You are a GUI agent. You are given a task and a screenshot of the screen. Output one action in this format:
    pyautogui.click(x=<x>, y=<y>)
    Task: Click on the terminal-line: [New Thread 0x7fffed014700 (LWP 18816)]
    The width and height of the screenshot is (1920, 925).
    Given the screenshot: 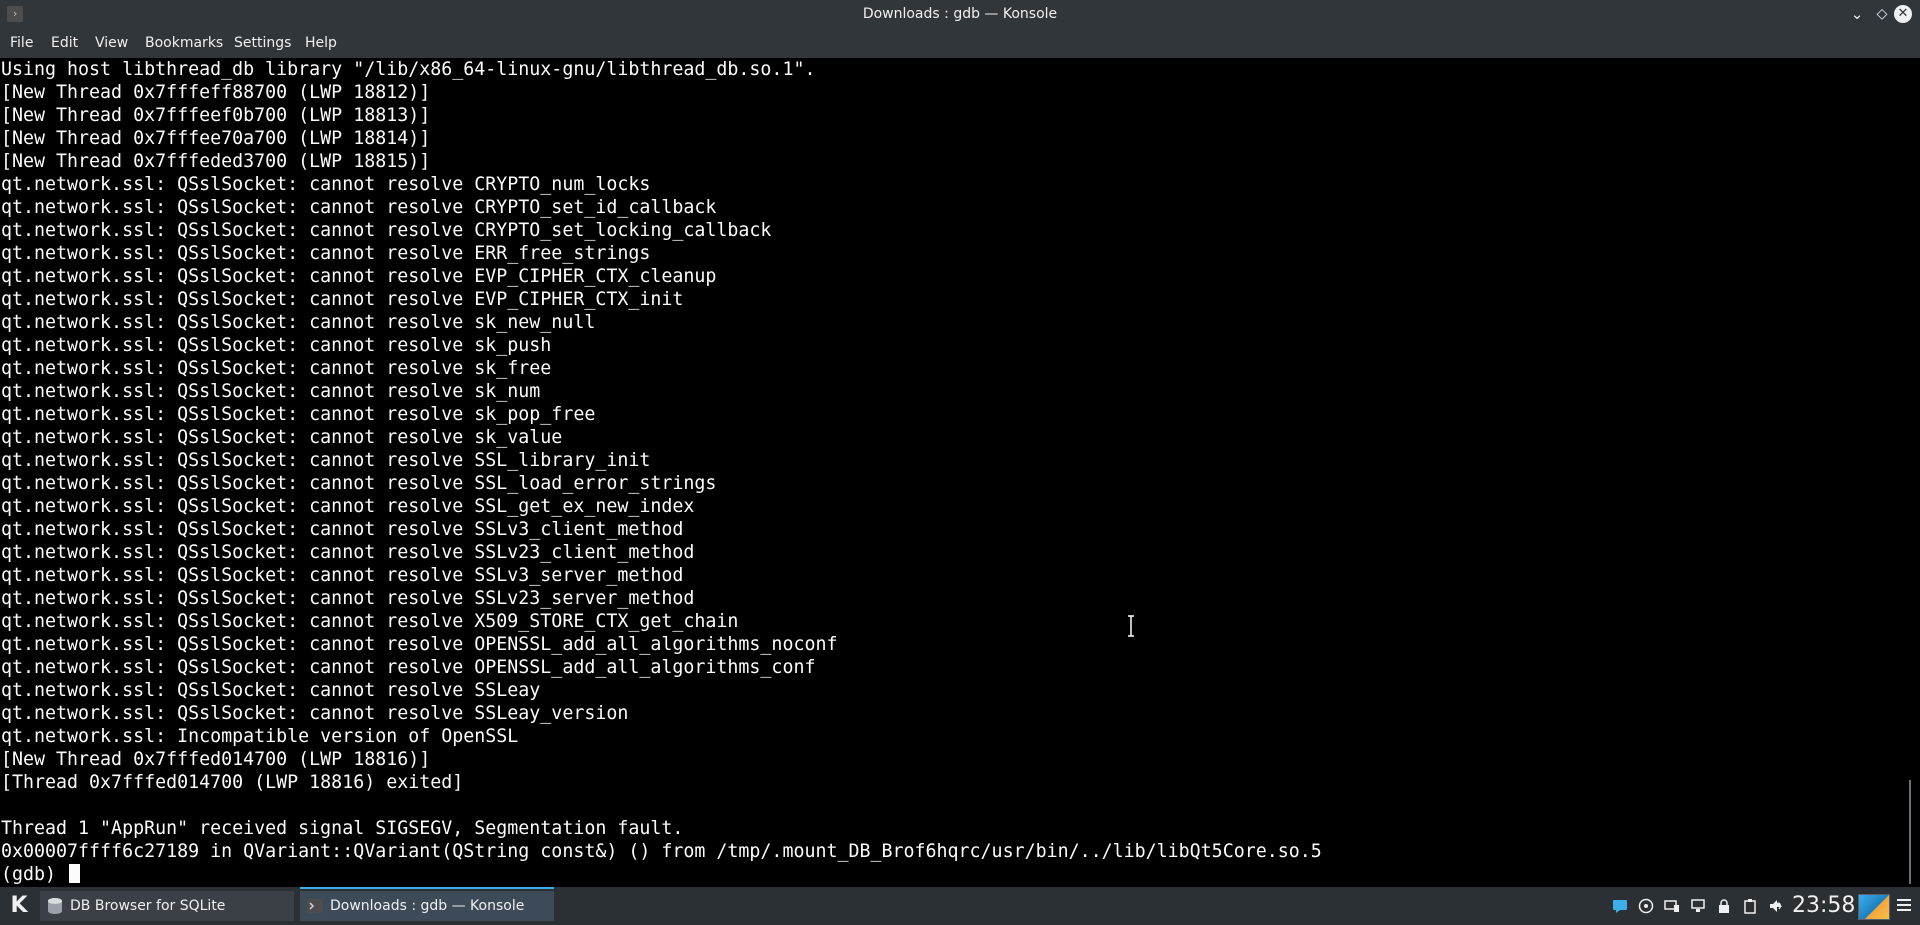 What is the action you would take?
    pyautogui.click(x=216, y=759)
    